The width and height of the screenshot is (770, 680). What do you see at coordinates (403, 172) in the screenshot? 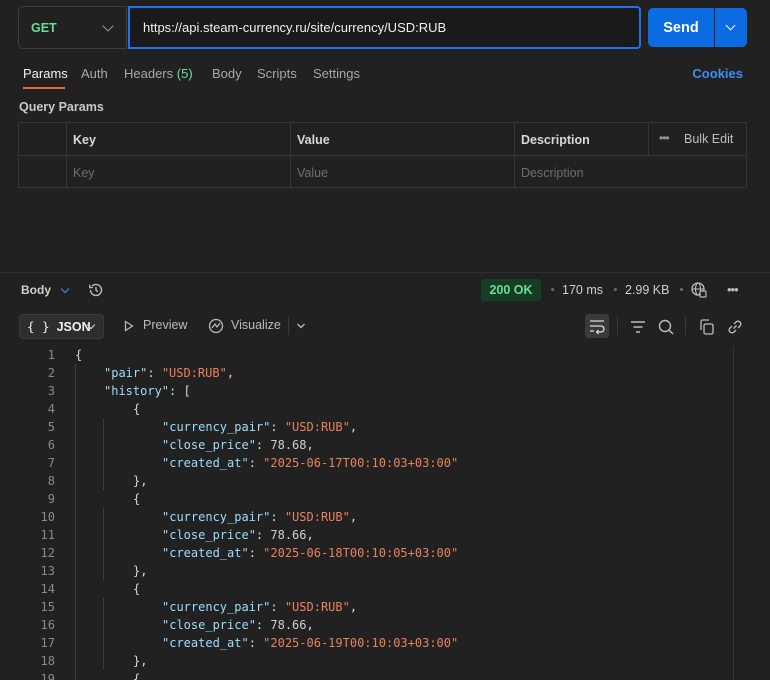
I see `value-input: Value` at bounding box center [403, 172].